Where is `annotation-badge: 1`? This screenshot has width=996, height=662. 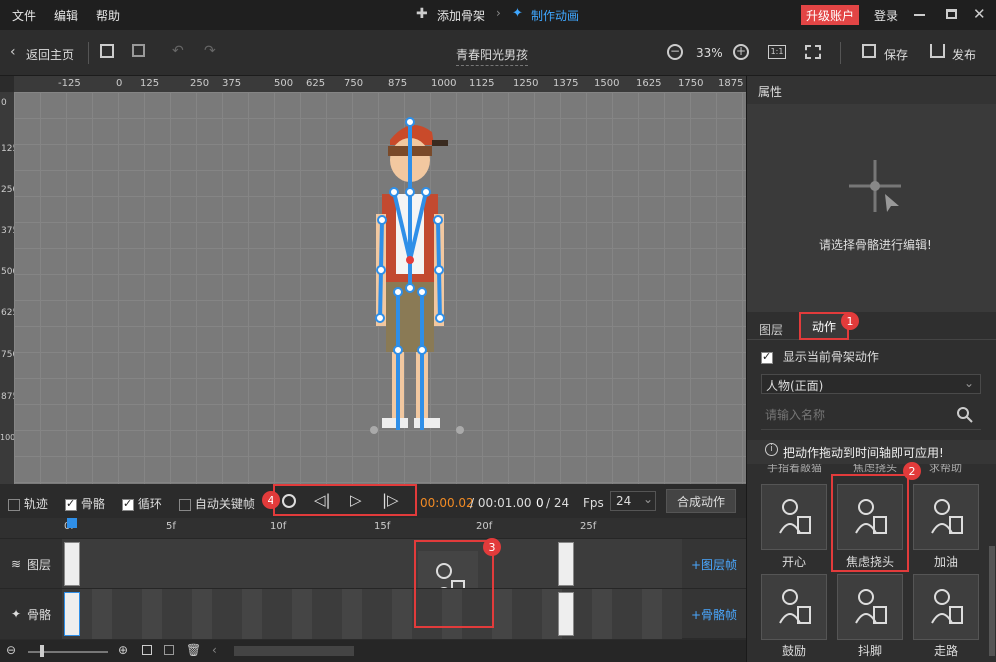 annotation-badge: 1 is located at coordinates (850, 321).